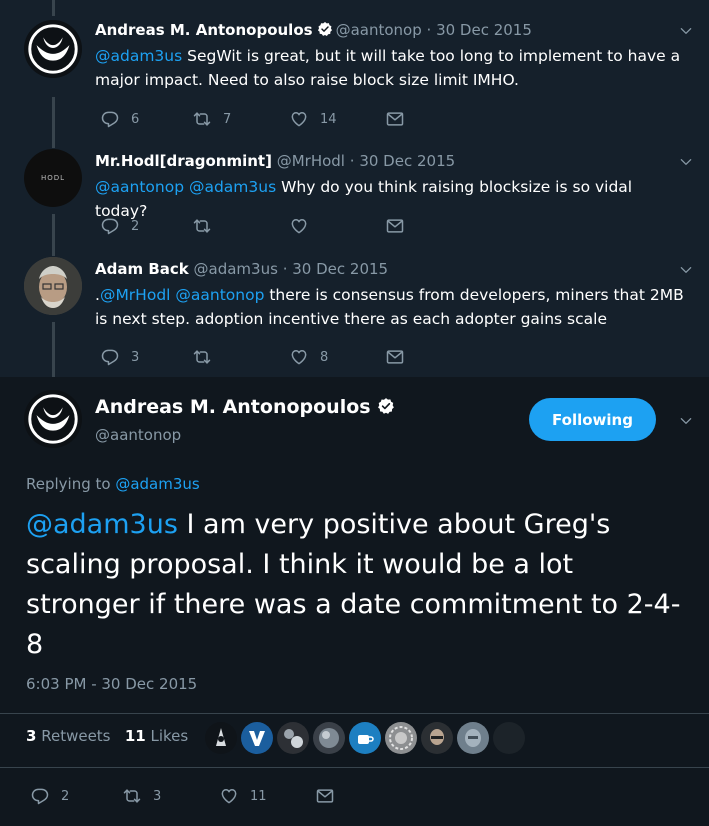 Image resolution: width=709 pixels, height=826 pixels. I want to click on retweets-stat: 3 Retweets, so click(68, 736).